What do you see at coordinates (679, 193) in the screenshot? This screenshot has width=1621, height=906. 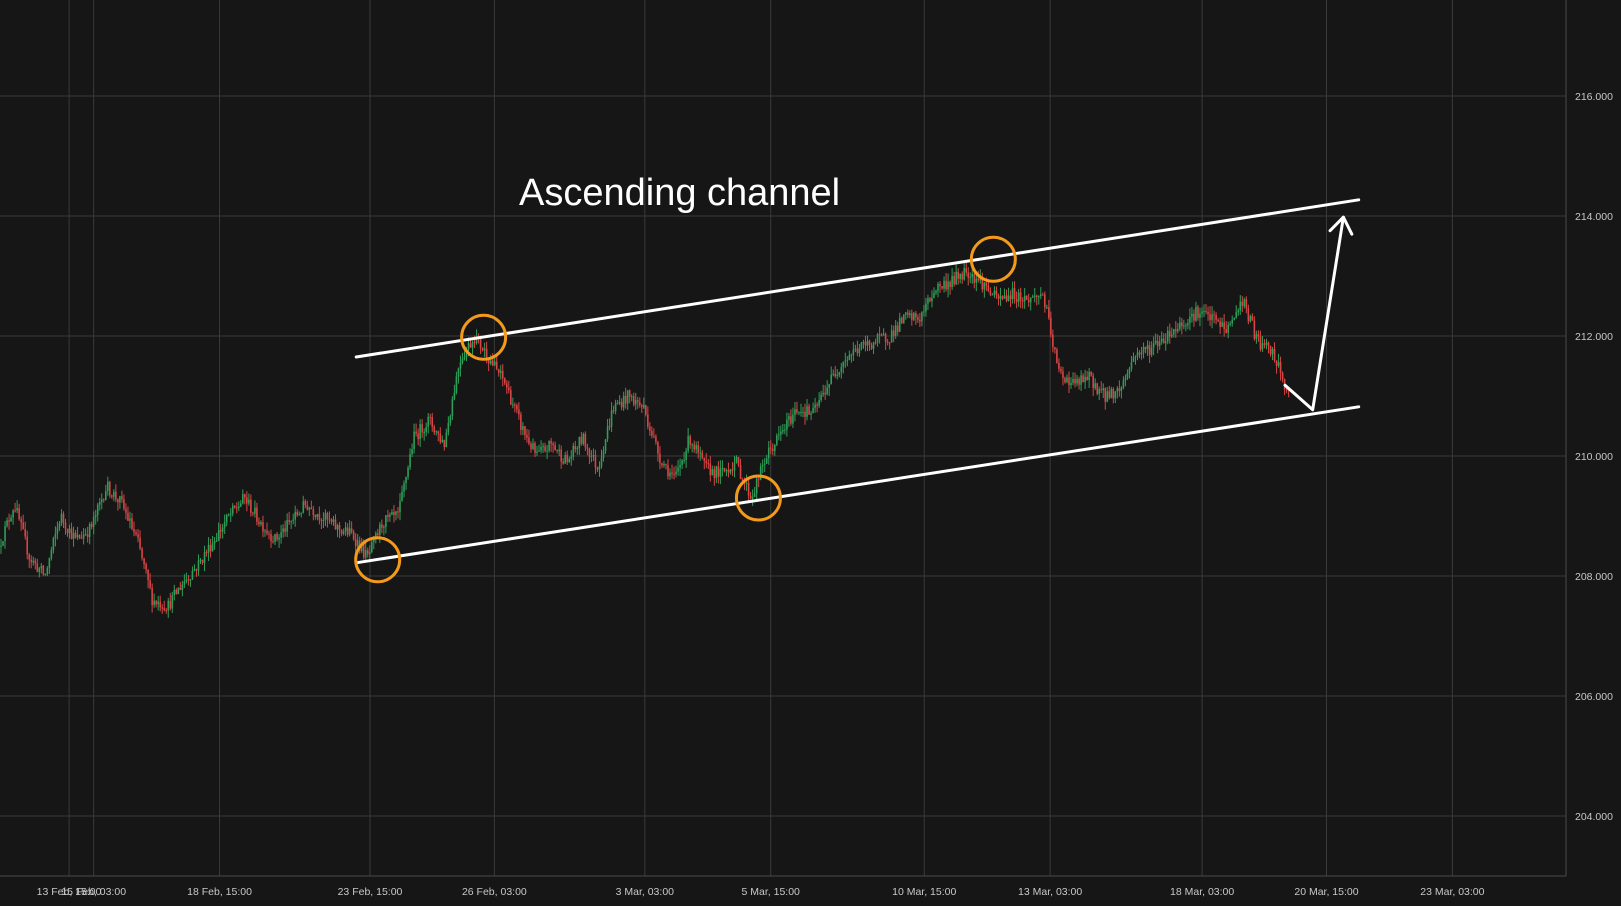 I see `chart-title: Ascending channel` at bounding box center [679, 193].